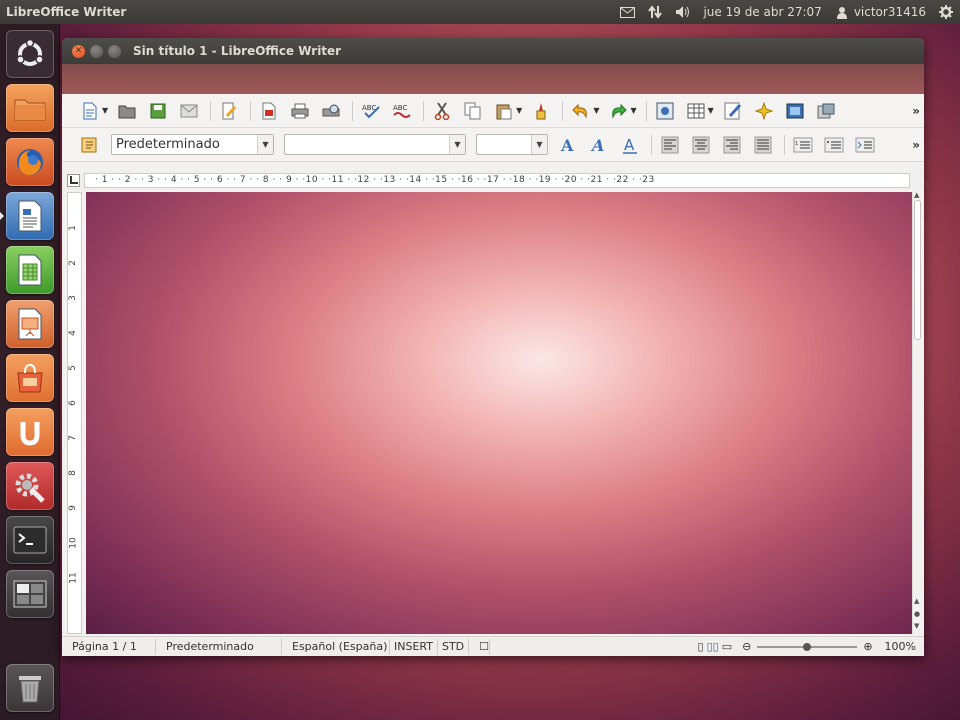  What do you see at coordinates (670, 145) in the screenshot?
I see `align-left-icon` at bounding box center [670, 145].